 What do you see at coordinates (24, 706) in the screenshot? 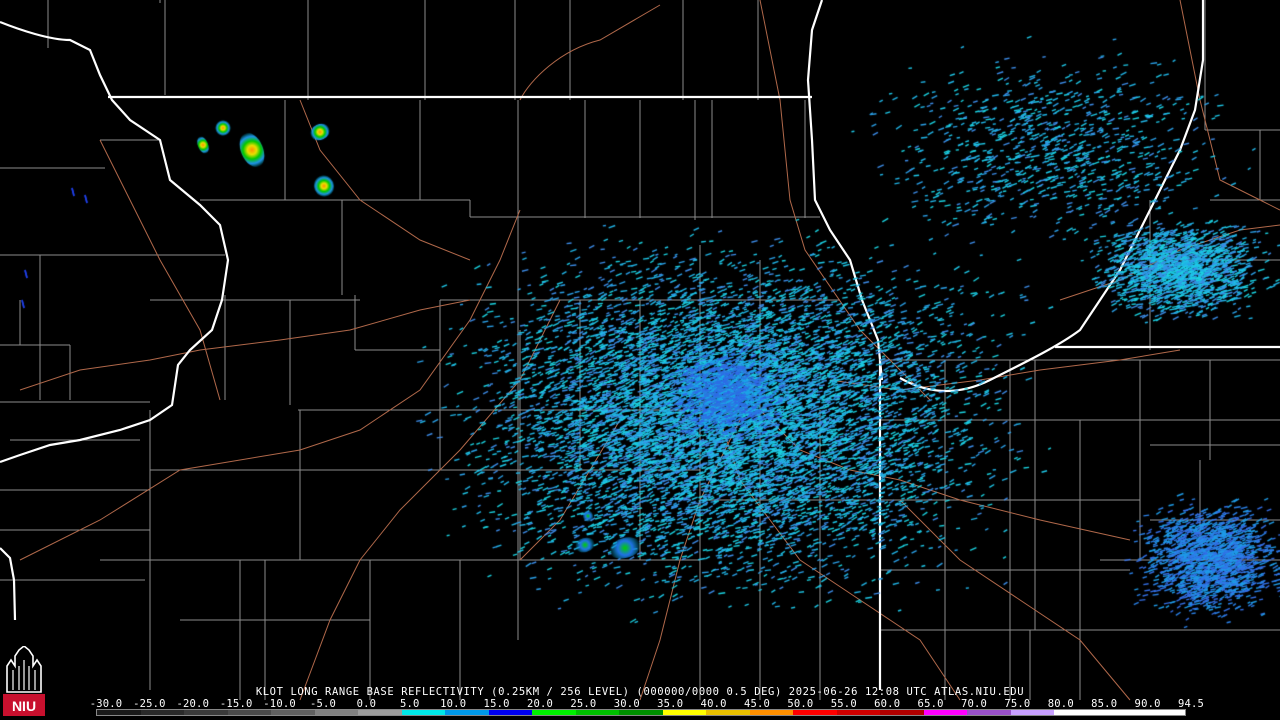
I see `logo-text: NIU` at bounding box center [24, 706].